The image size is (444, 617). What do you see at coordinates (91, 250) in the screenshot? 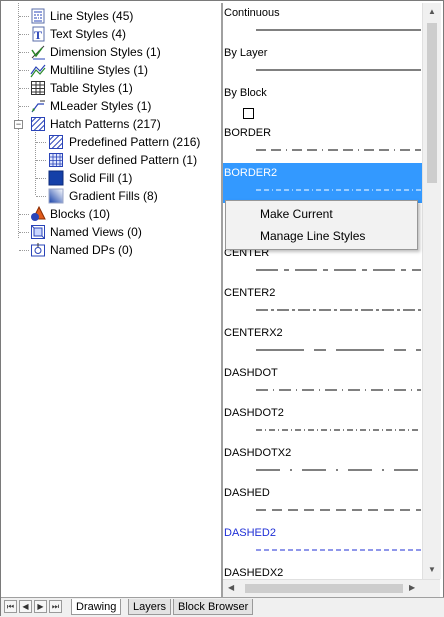
I see `tree-item-label: Named DPs (0)` at bounding box center [91, 250].